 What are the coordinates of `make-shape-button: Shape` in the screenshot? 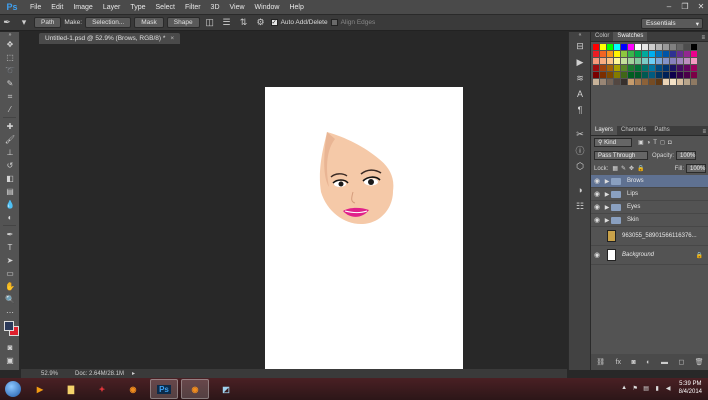 It's located at (183, 22).